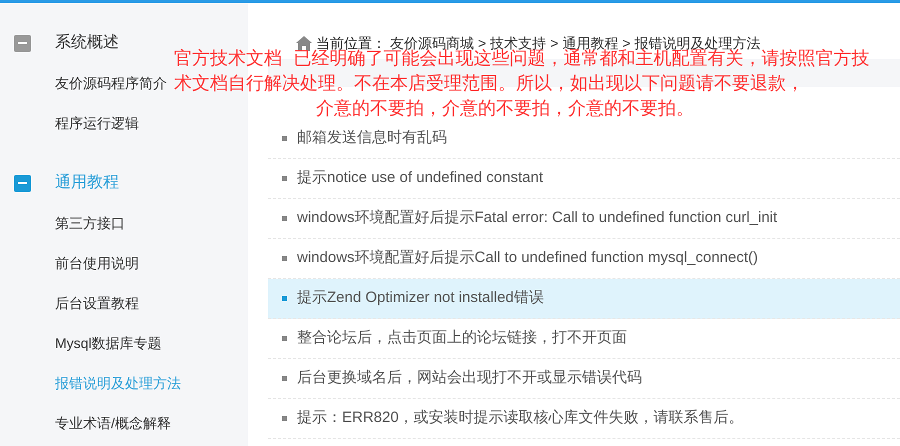 Image resolution: width=900 pixels, height=446 pixels. Describe the element at coordinates (584, 219) in the screenshot. I see `article-link: windows环境配置好后提示Fatal error: Call to undefined function curl_init` at that location.